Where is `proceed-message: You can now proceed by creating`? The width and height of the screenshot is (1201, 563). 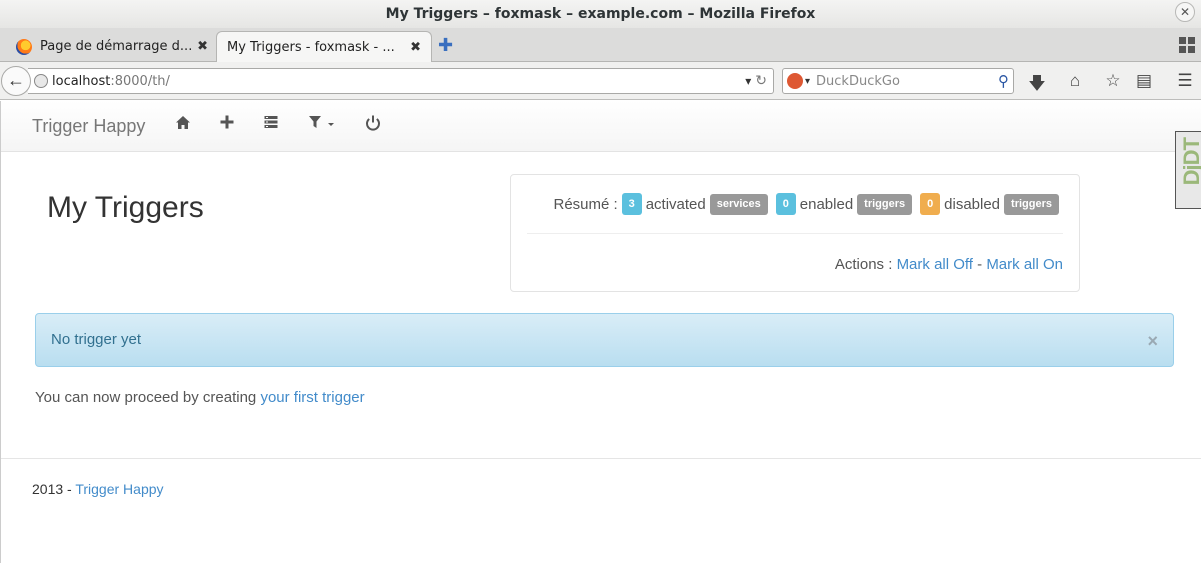 proceed-message: You can now proceed by creating is located at coordinates (146, 397).